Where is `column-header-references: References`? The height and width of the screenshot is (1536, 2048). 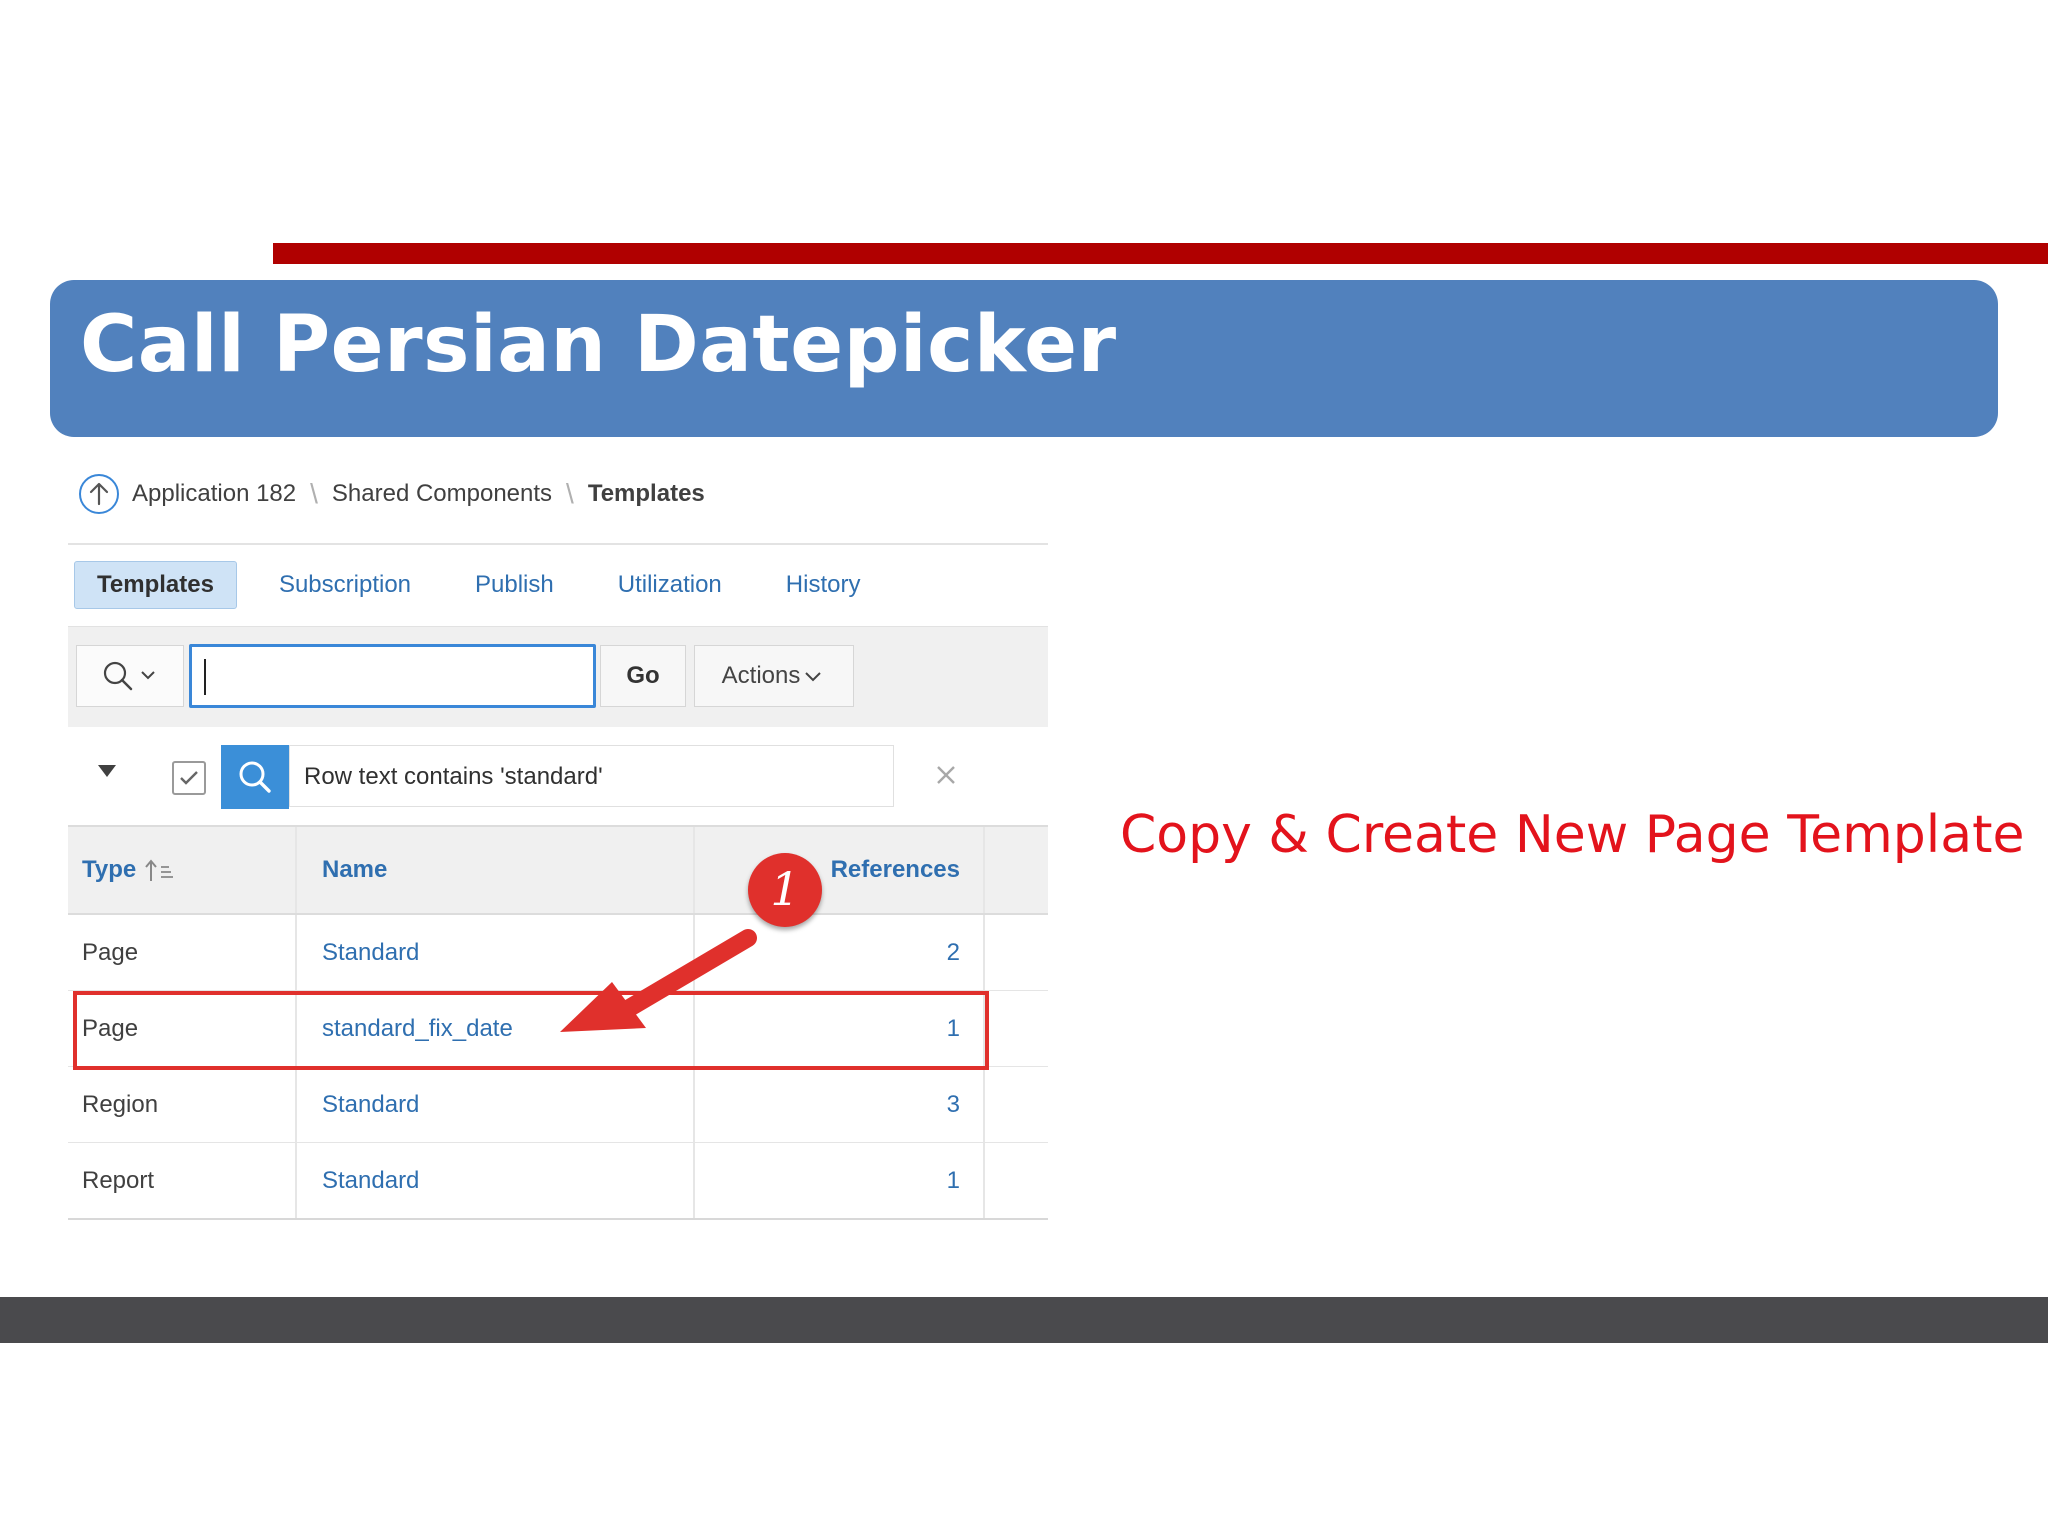 column-header-references: References is located at coordinates (895, 870).